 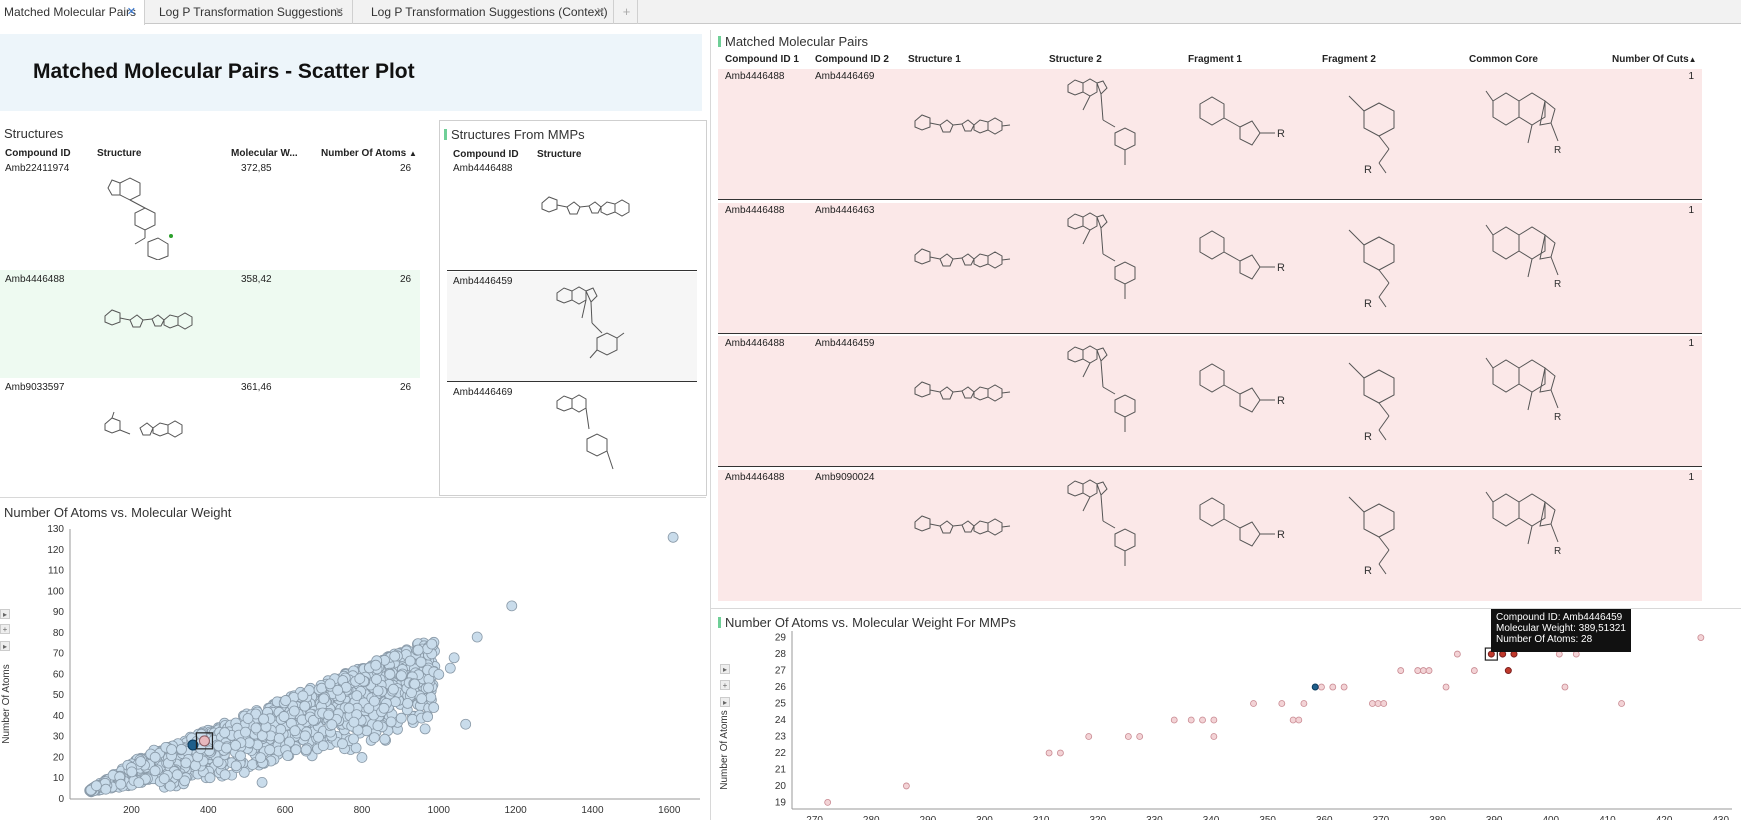 I want to click on table-row: Amb4446488 Amb4446469 1 R R R, so click(x=1210, y=134).